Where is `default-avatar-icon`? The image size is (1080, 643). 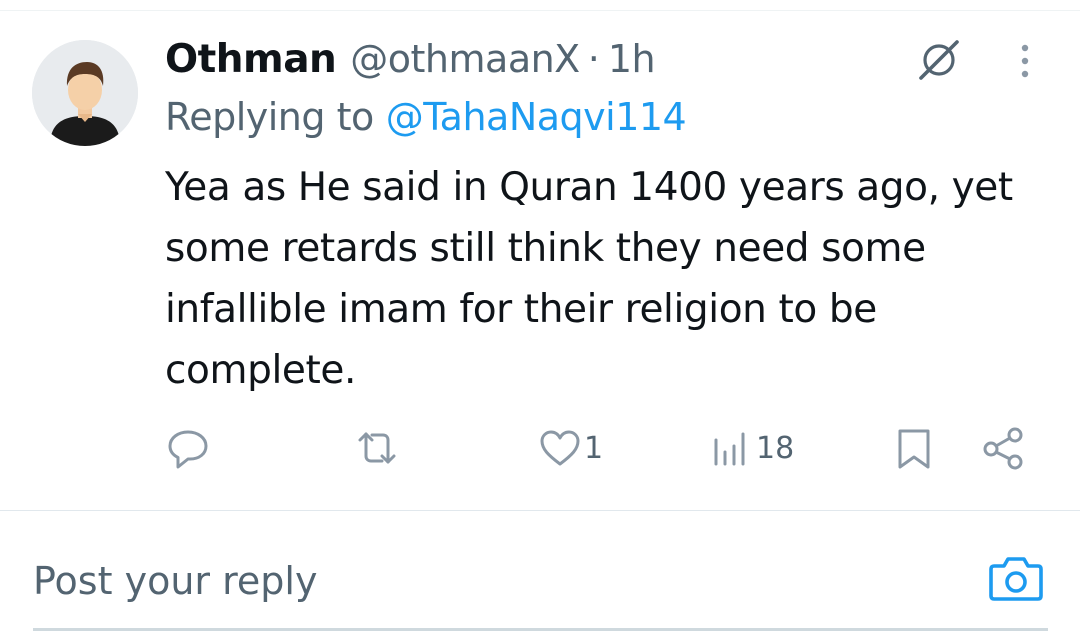 default-avatar-icon is located at coordinates (85, 93).